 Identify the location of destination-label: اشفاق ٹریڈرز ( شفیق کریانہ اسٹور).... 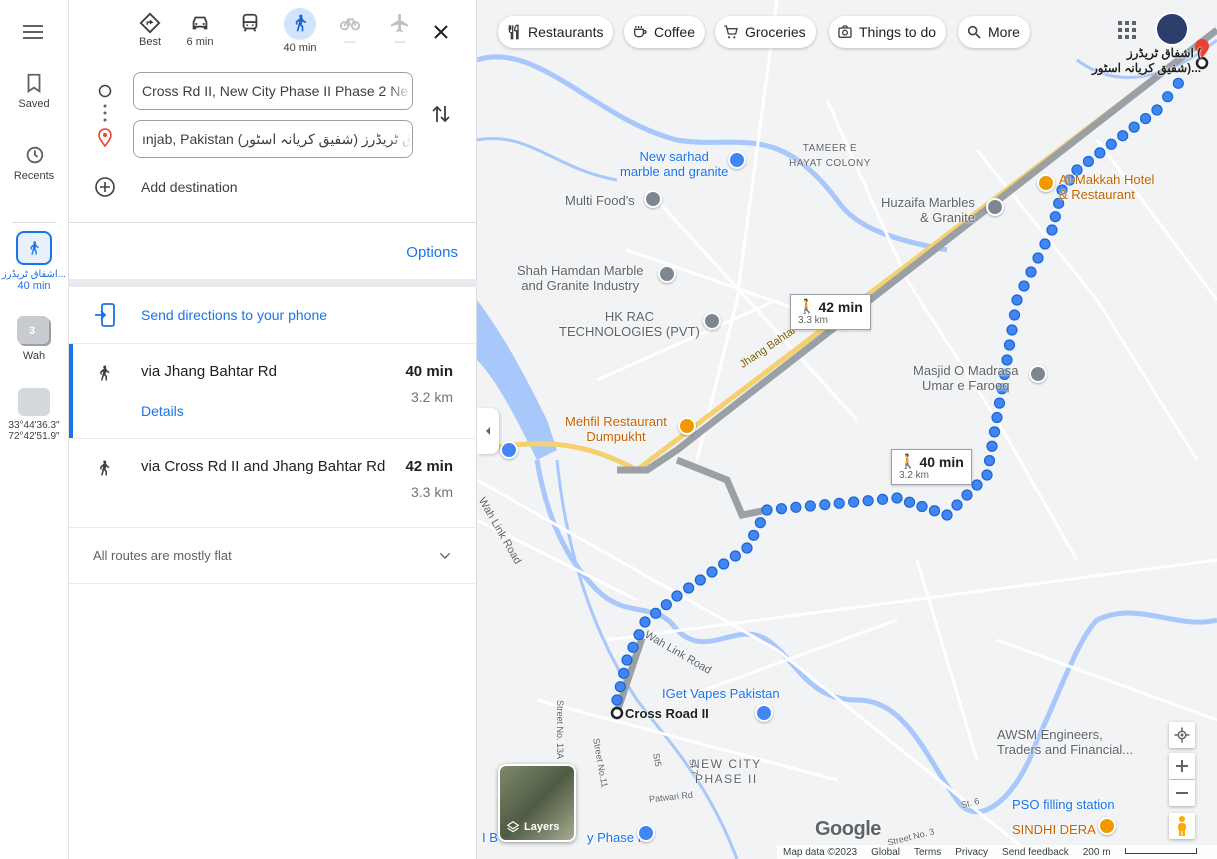
(1146, 61).